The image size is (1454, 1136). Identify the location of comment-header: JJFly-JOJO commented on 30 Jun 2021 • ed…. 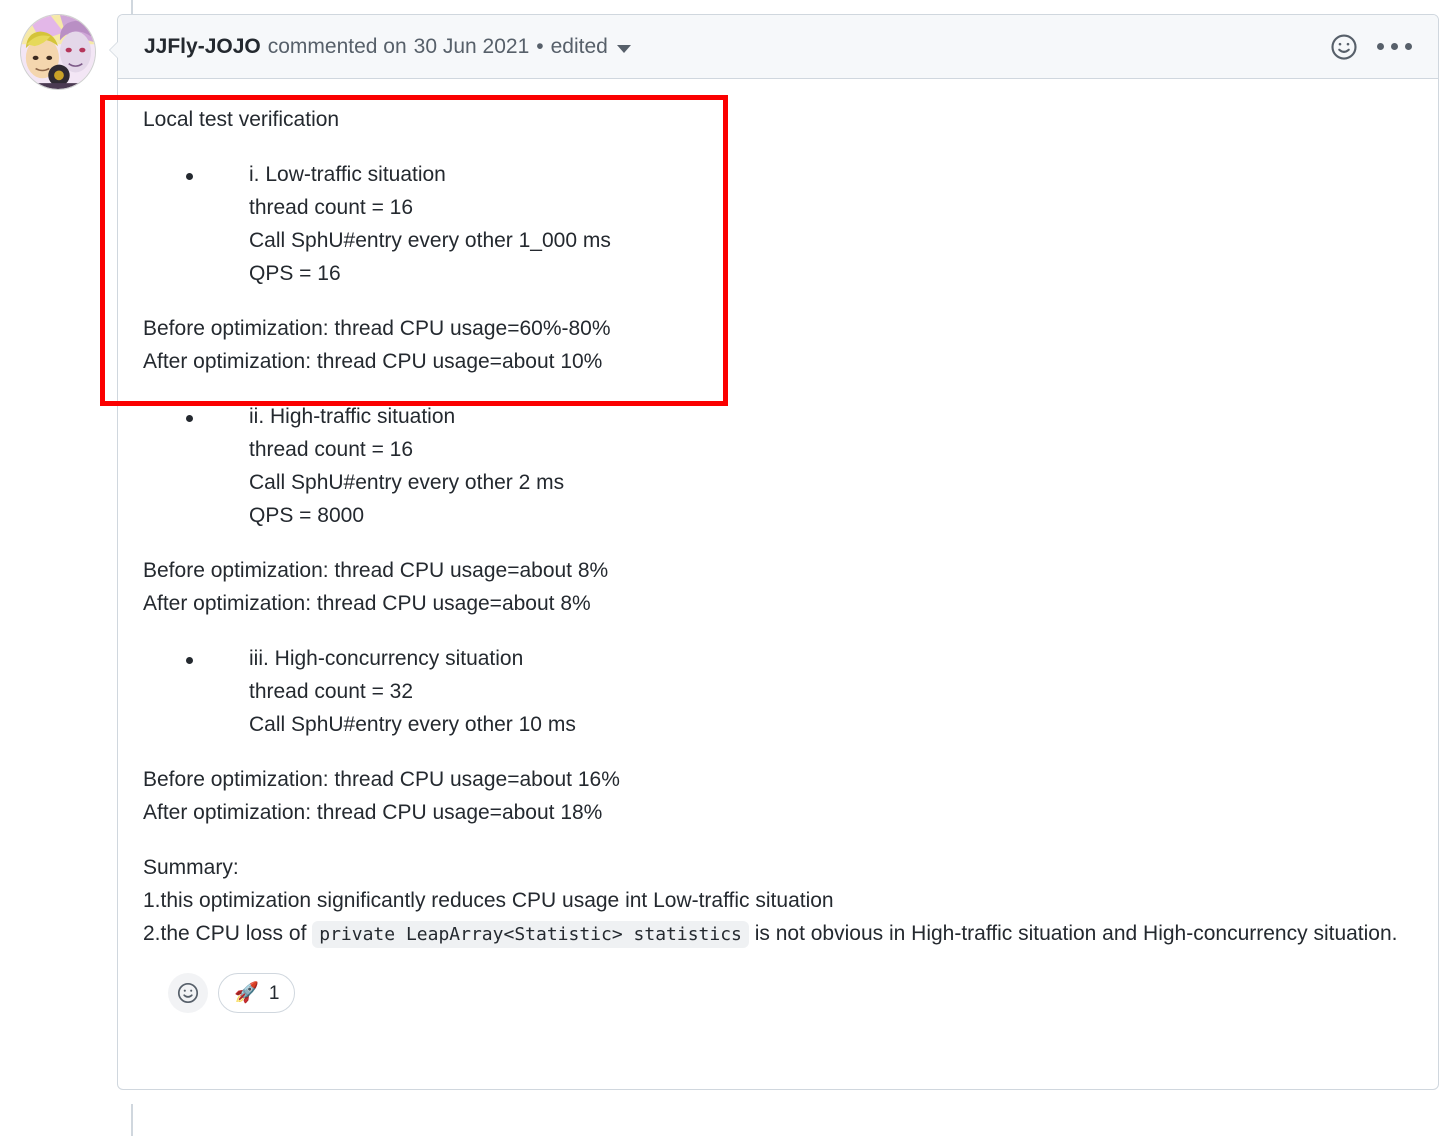
(778, 47).